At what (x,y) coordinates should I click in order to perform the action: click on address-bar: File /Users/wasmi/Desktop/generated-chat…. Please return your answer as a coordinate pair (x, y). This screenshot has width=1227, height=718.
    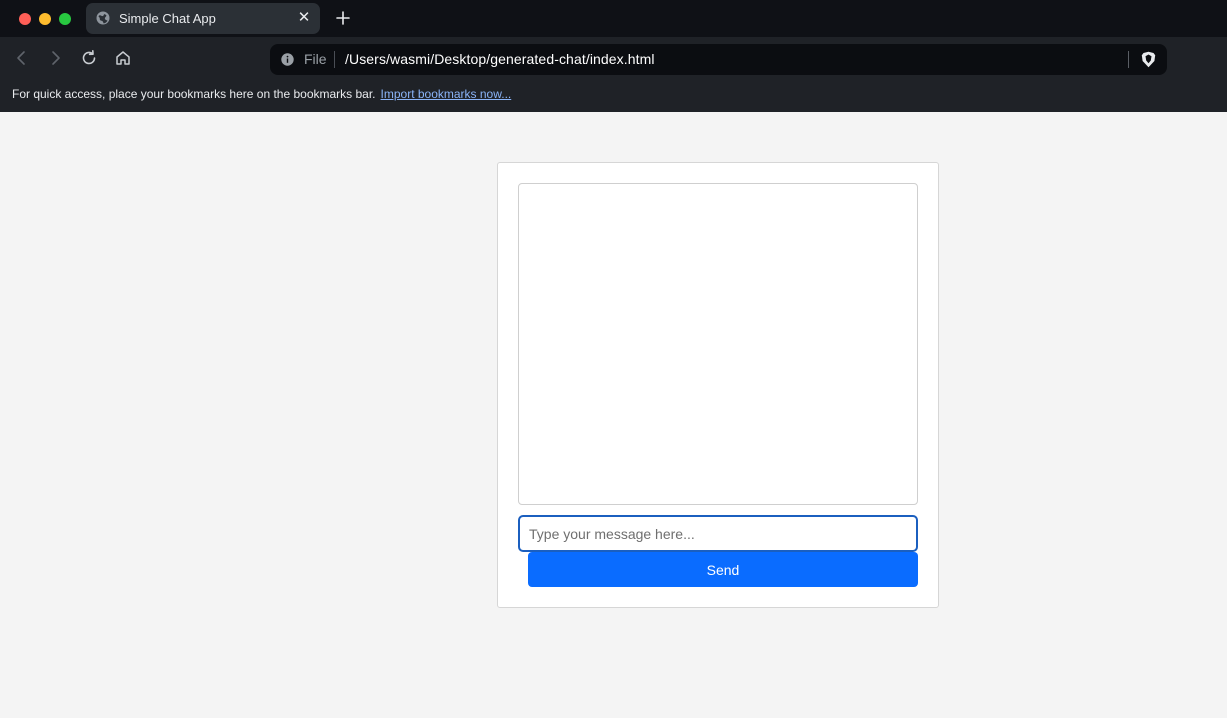
    Looking at the image, I should click on (718, 59).